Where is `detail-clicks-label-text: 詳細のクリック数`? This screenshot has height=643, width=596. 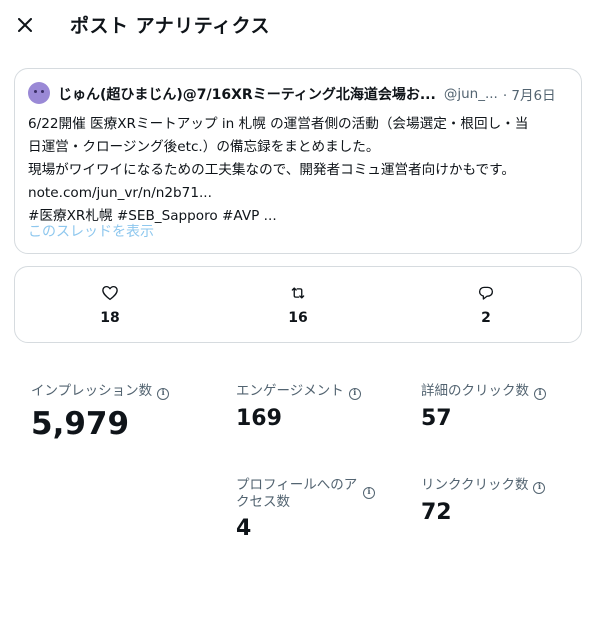 detail-clicks-label-text: 詳細のクリック数 is located at coordinates (475, 391).